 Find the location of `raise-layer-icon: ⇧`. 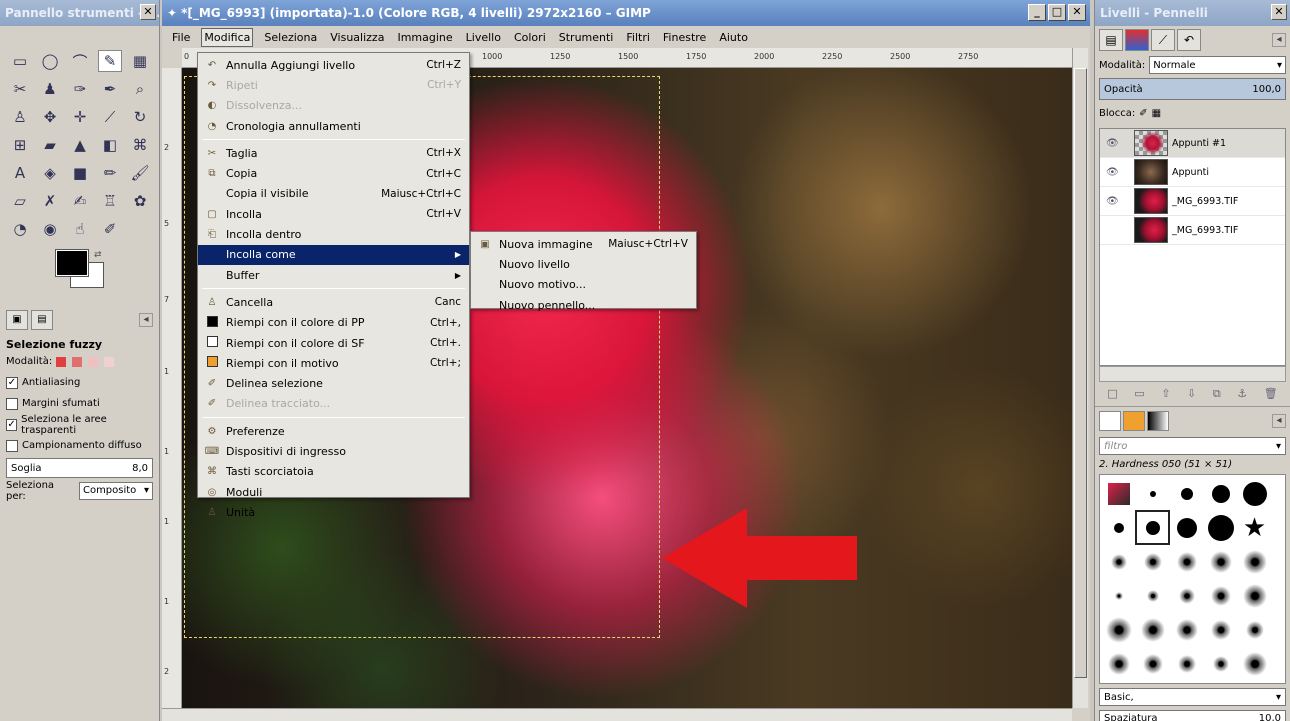

raise-layer-icon: ⇧ is located at coordinates (1165, 394).